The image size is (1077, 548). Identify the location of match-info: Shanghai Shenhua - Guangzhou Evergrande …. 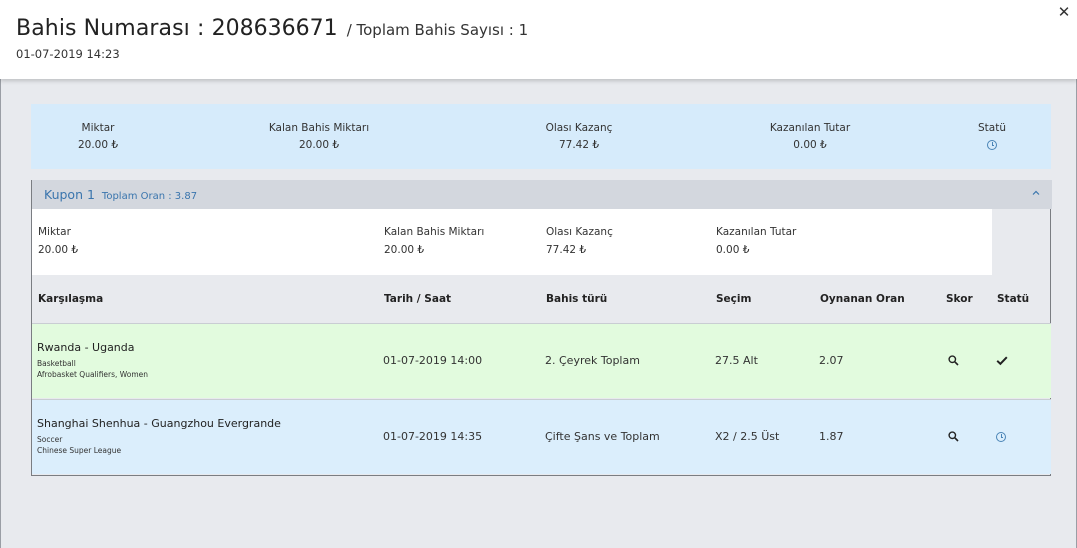
(159, 436).